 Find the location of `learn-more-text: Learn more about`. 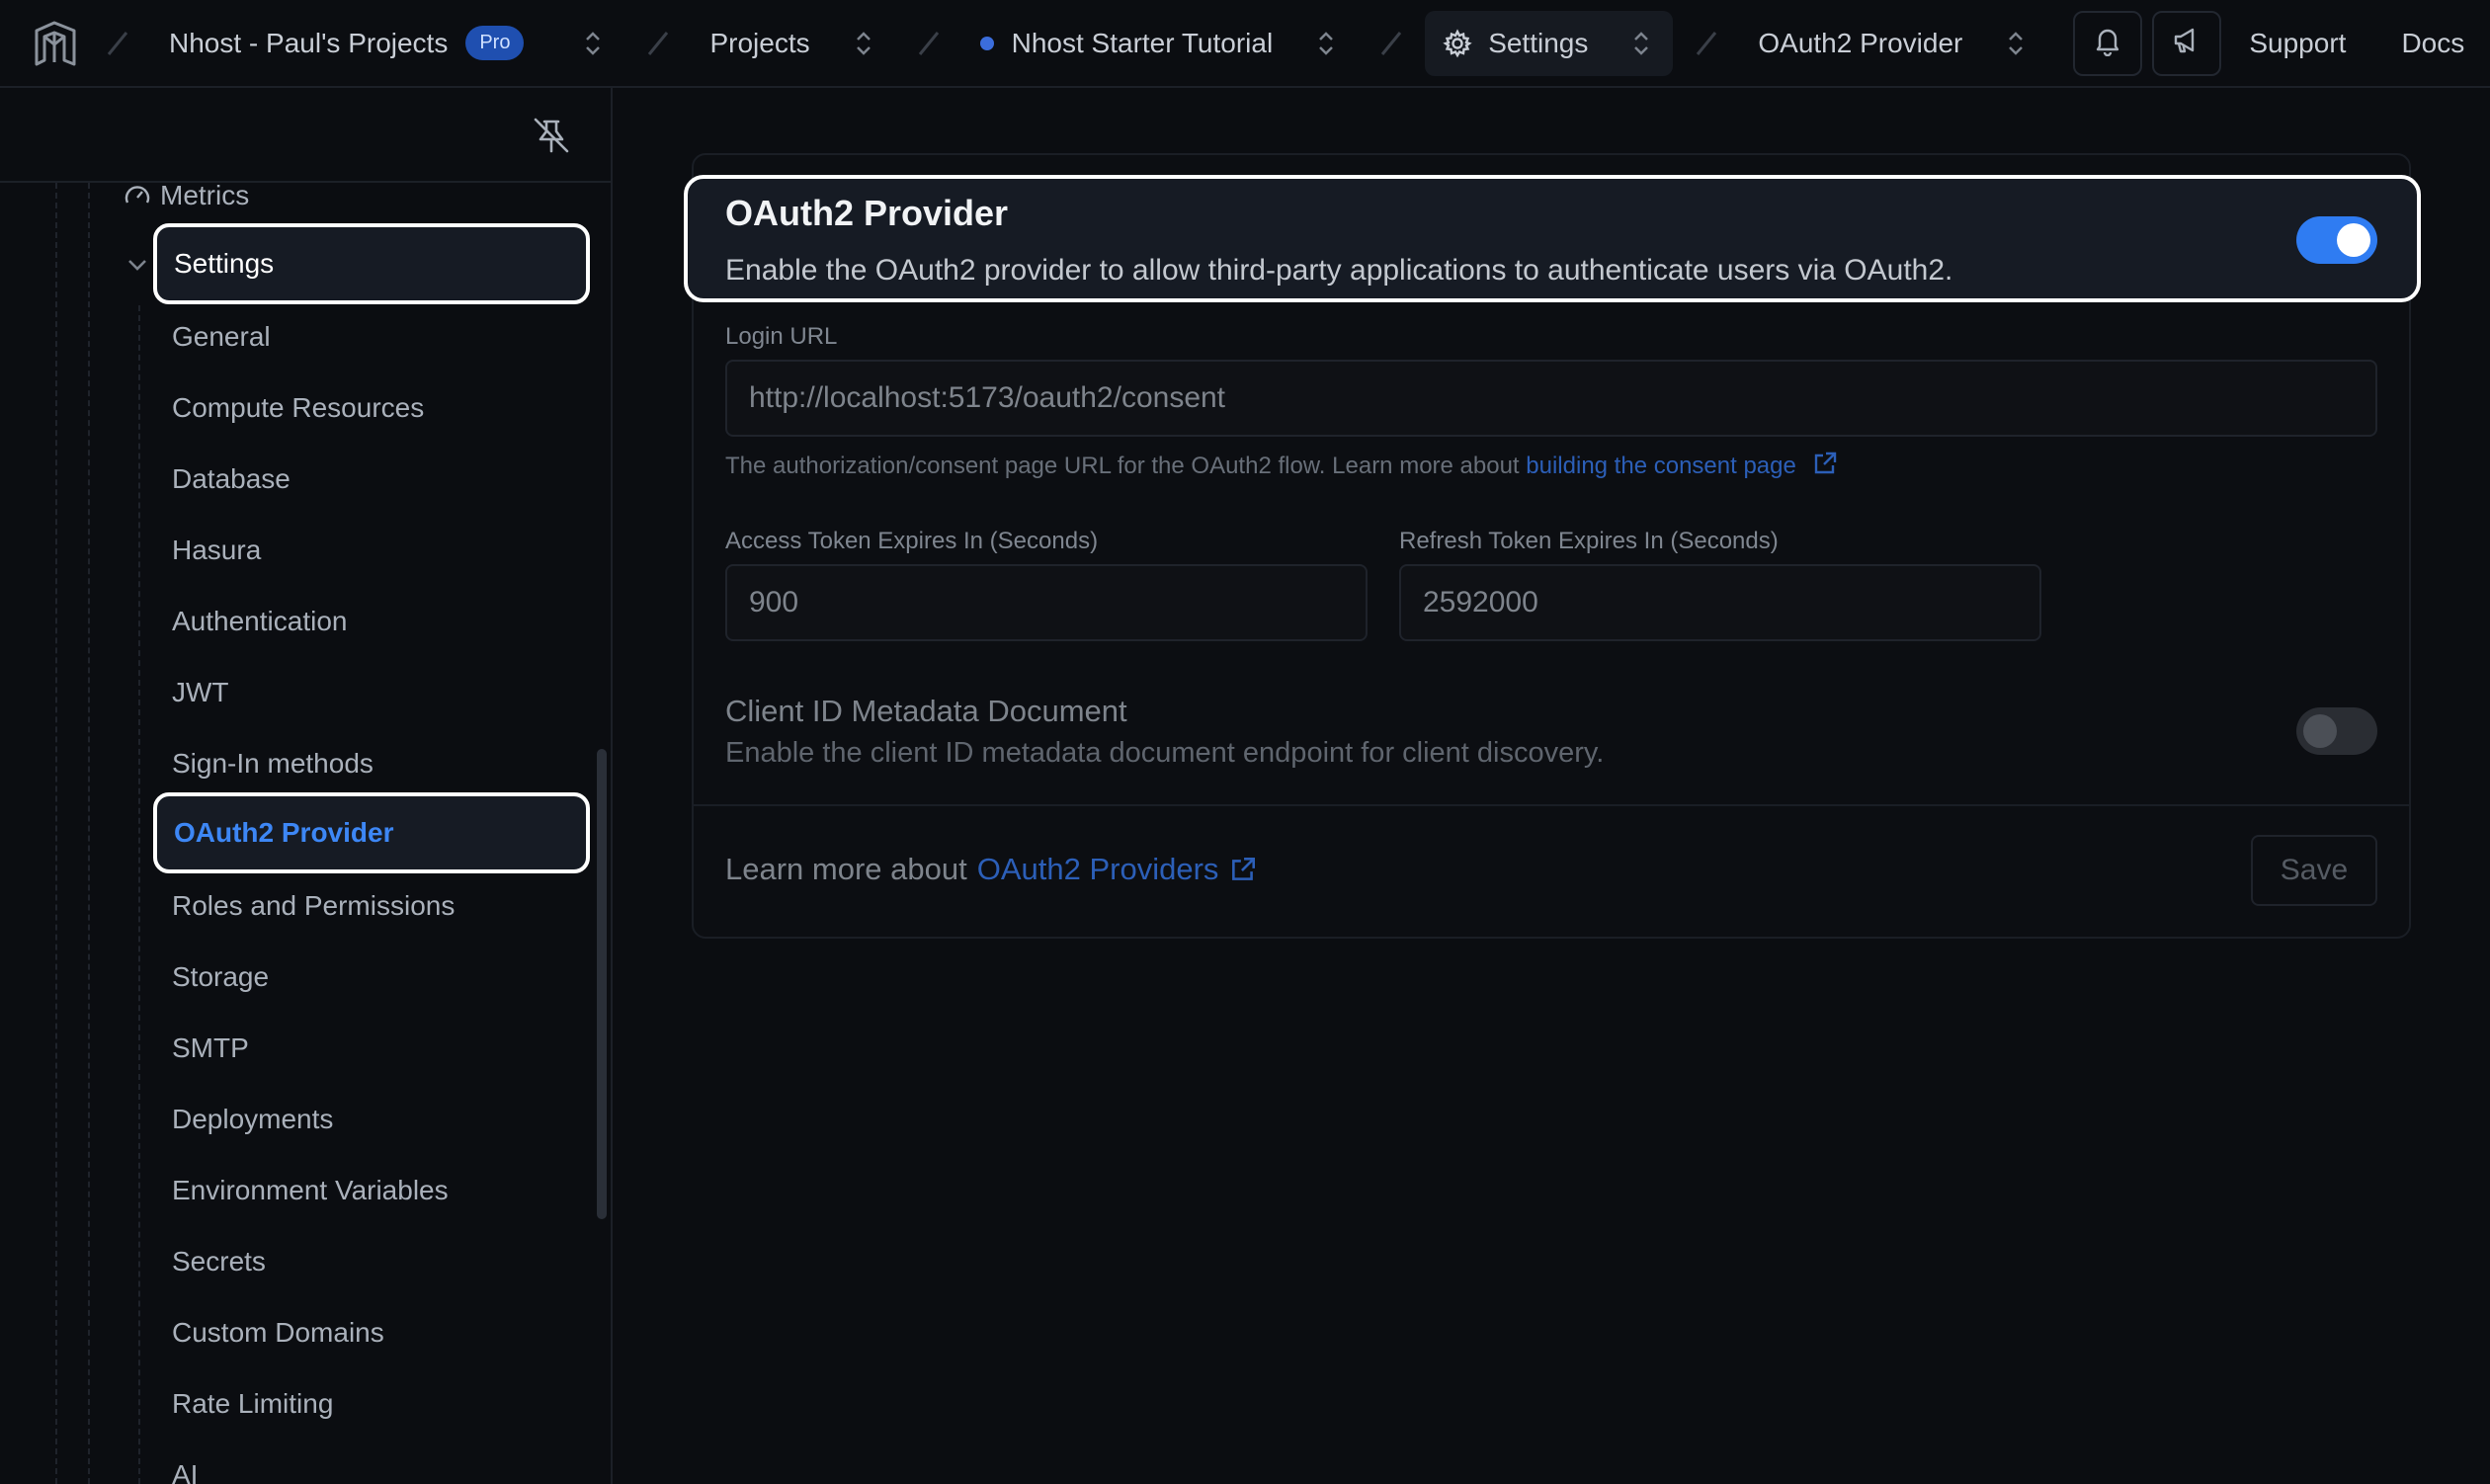

learn-more-text: Learn more about is located at coordinates (846, 869).